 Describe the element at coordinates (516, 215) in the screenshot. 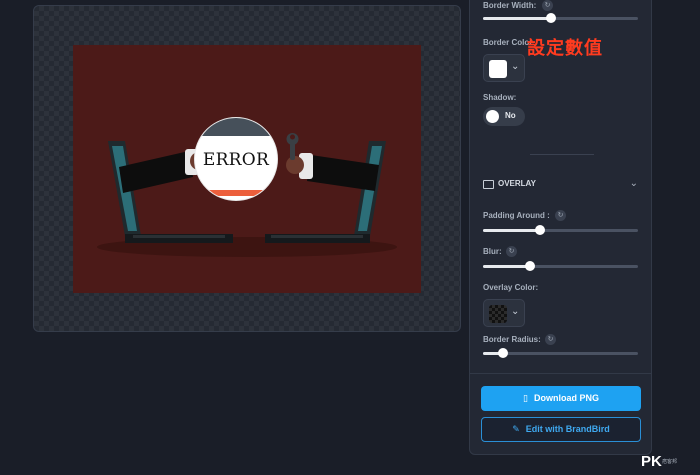

I see `padding-around-label: Padding Around :` at that location.